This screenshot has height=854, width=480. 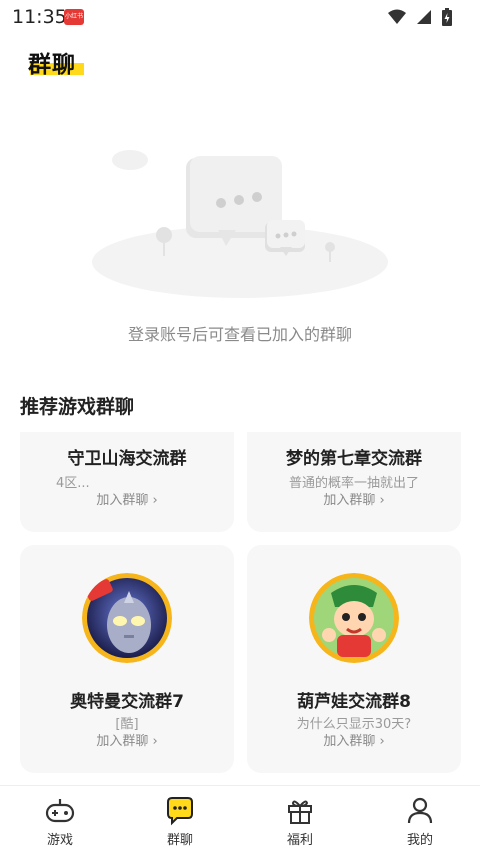 I want to click on group-card: 奥特曼交流群7 [酷] 加入群聊 ›, so click(x=127, y=659).